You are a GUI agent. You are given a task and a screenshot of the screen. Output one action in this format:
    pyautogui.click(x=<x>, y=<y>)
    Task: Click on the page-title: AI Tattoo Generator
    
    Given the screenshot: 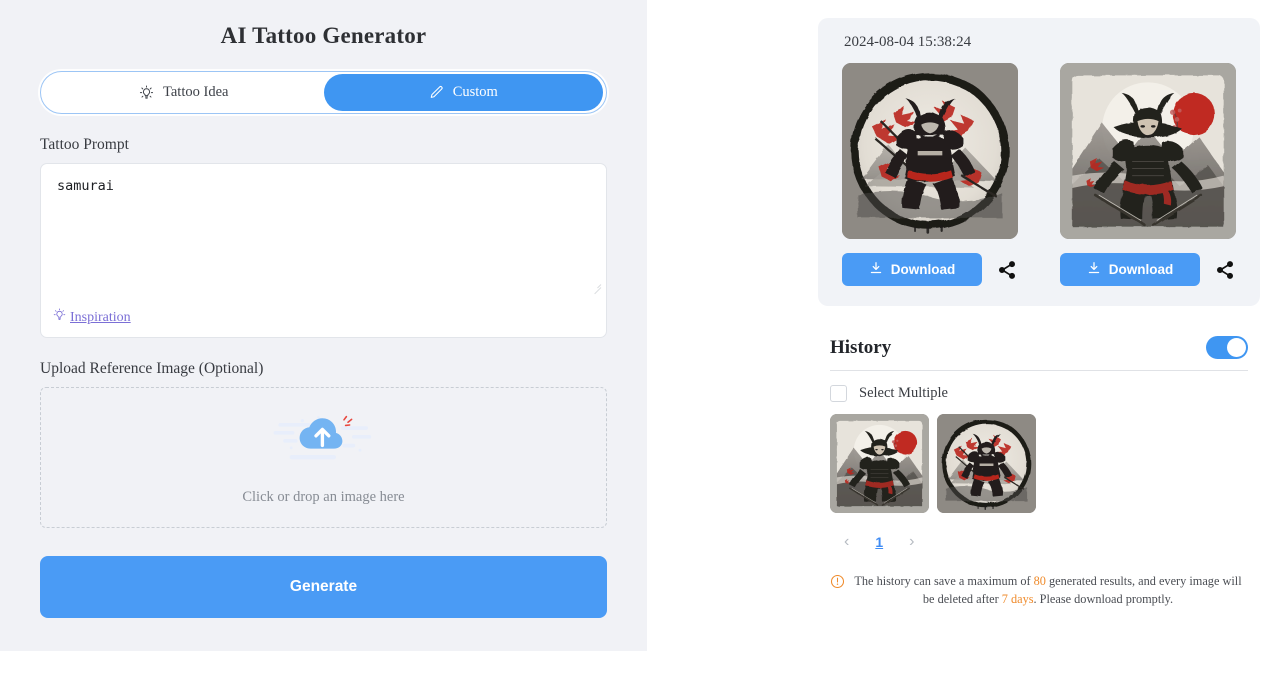 What is the action you would take?
    pyautogui.click(x=323, y=35)
    